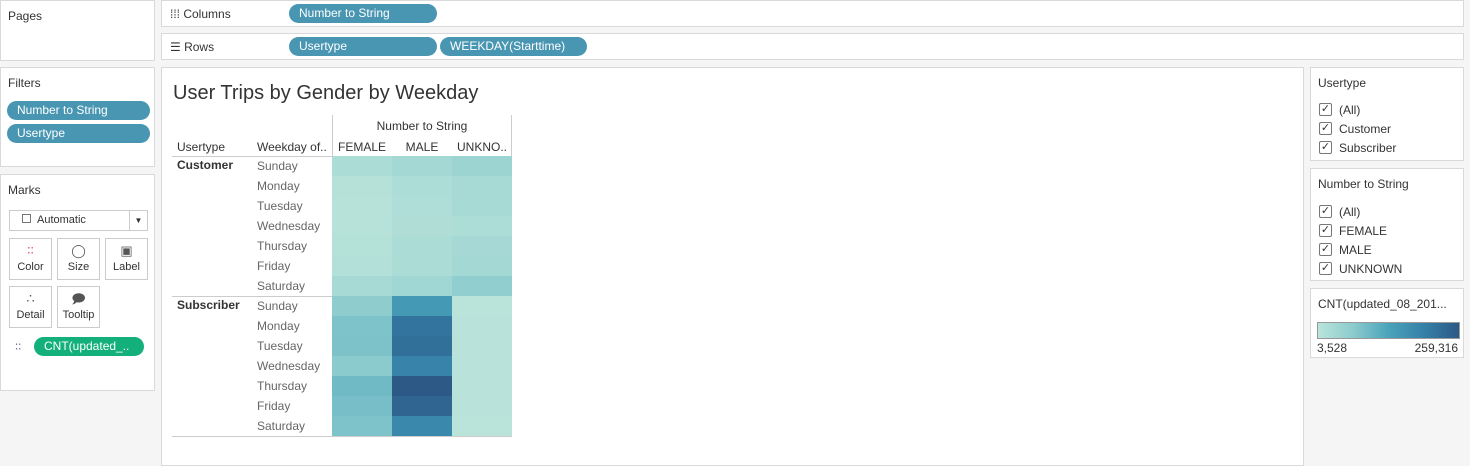 This screenshot has height=466, width=1470. Describe the element at coordinates (326, 93) in the screenshot. I see `view-title: User Trips by Gender by Weekday` at that location.